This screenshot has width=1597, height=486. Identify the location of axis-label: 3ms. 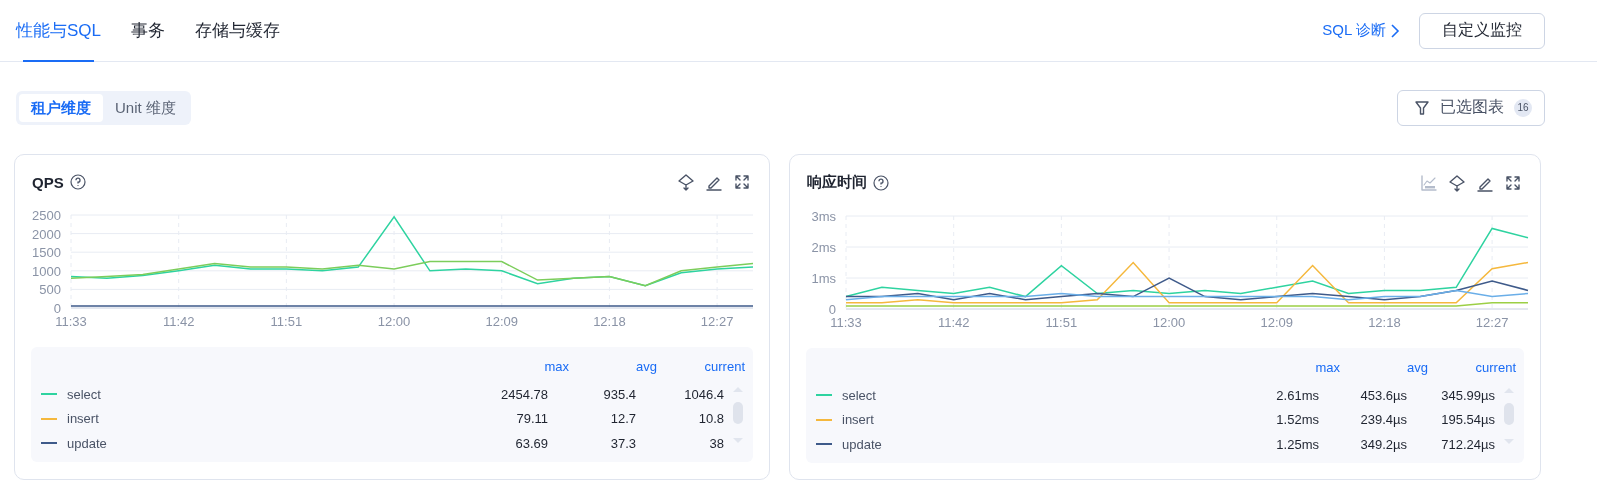
(823, 216).